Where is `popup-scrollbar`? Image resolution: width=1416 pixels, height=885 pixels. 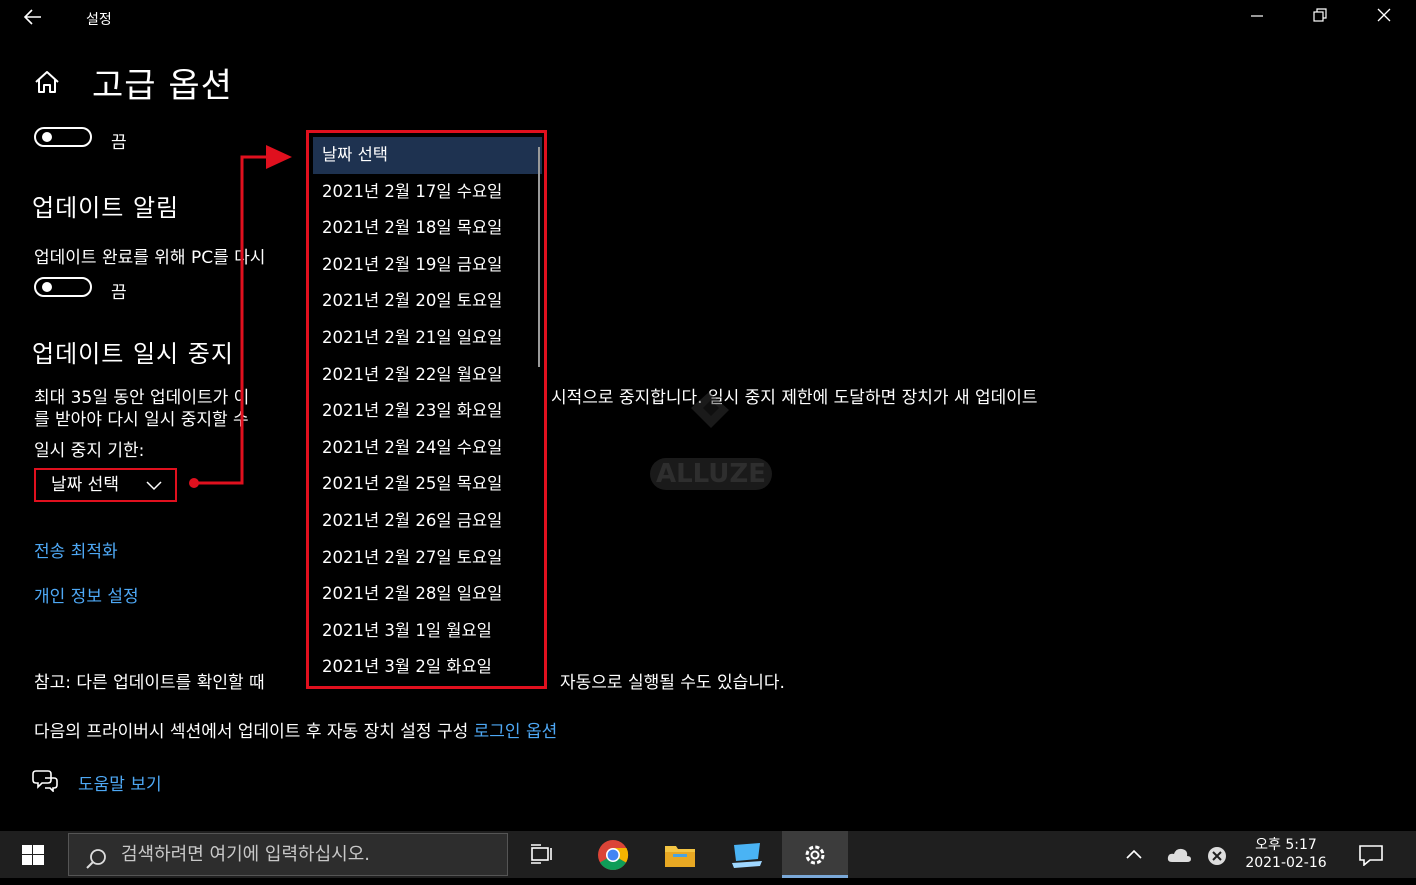
popup-scrollbar is located at coordinates (539, 257).